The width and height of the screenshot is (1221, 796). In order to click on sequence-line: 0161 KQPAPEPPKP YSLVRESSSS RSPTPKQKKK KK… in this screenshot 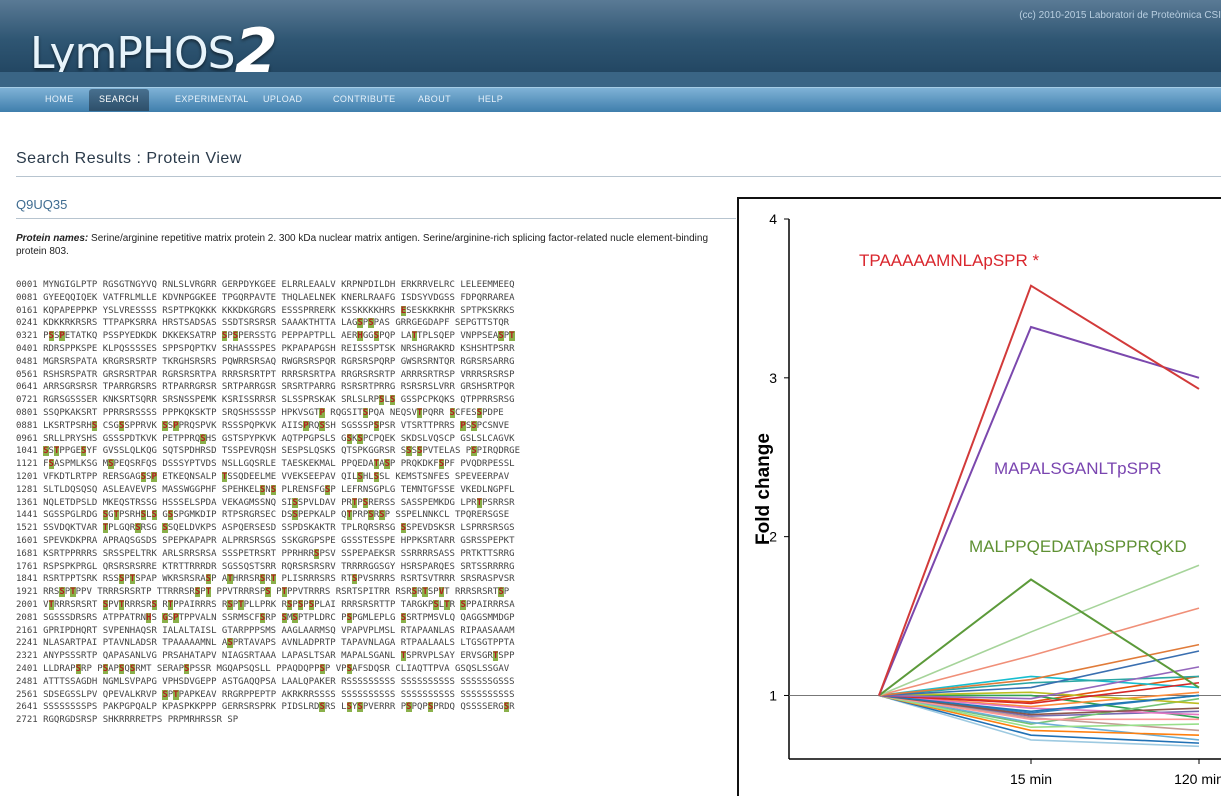, I will do `click(268, 311)`.